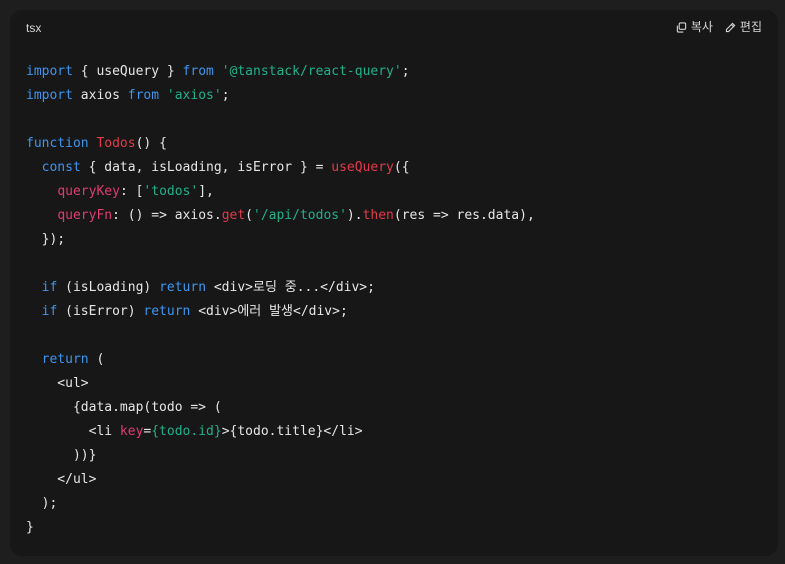 The image size is (785, 564). Describe the element at coordinates (280, 96) in the screenshot. I see `code-line: import axios from 'axios';` at that location.